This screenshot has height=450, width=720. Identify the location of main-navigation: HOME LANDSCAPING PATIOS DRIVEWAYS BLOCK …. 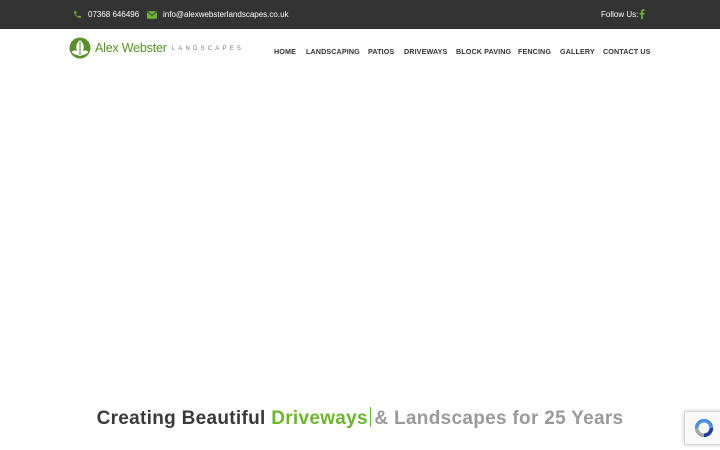
(360, 51).